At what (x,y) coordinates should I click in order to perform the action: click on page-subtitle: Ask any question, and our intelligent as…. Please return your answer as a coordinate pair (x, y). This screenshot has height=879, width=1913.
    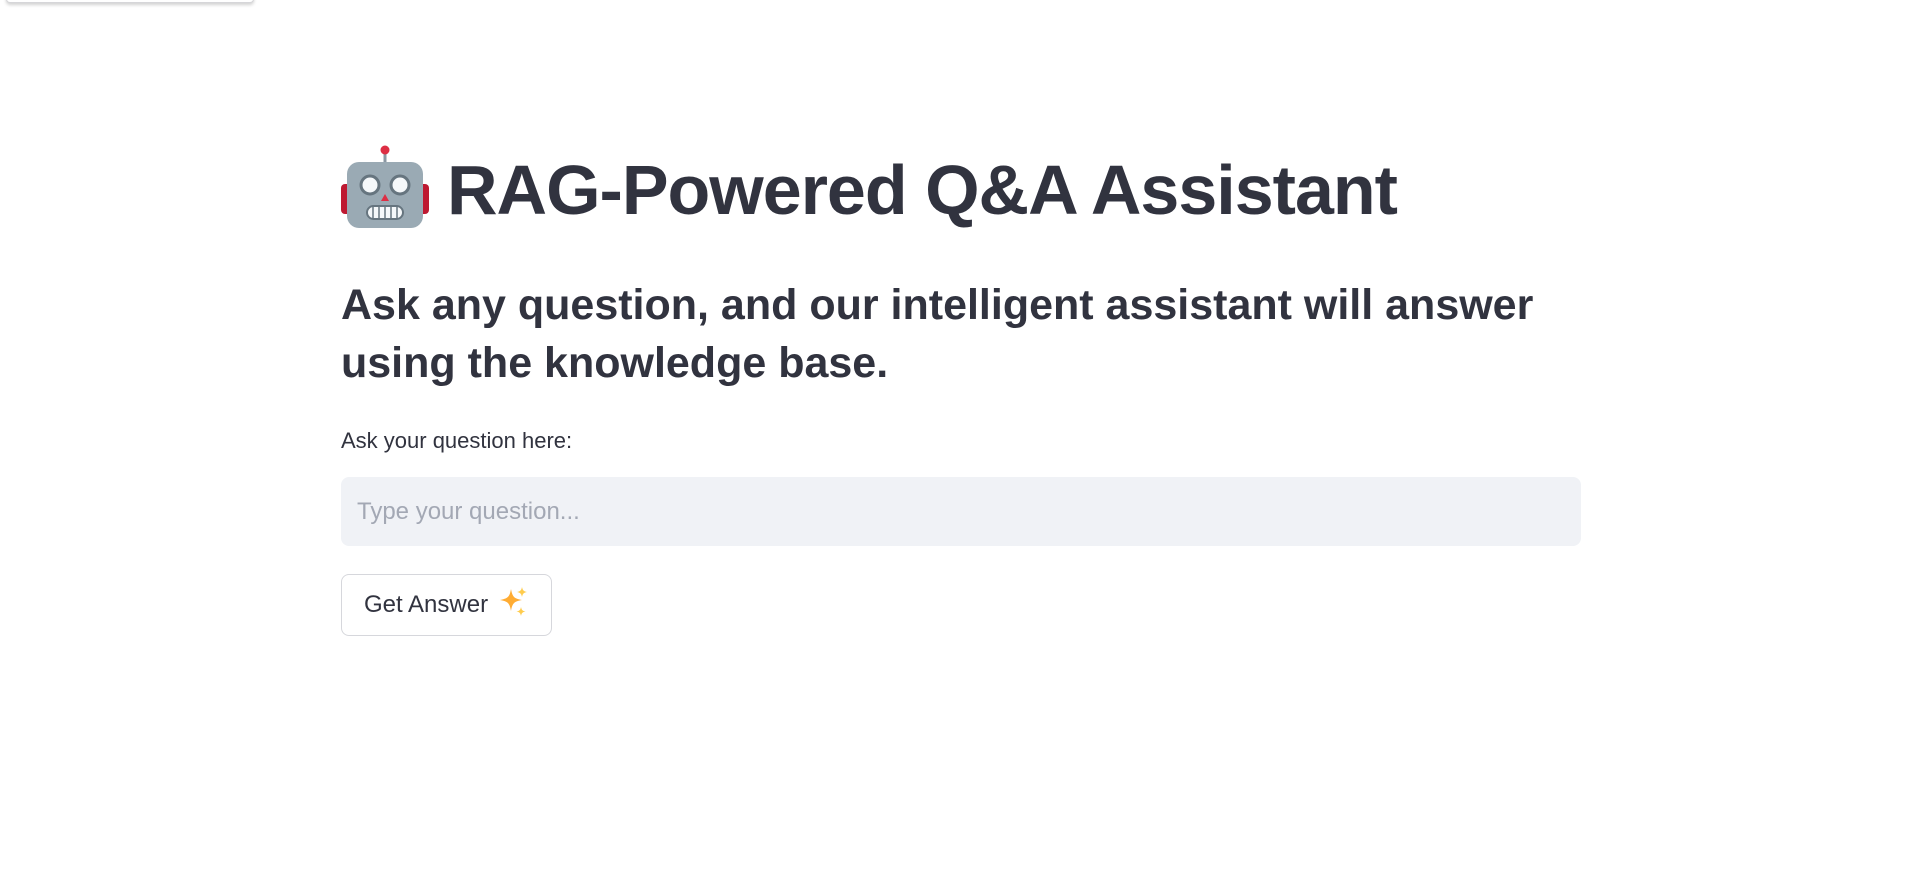
    Looking at the image, I should click on (937, 334).